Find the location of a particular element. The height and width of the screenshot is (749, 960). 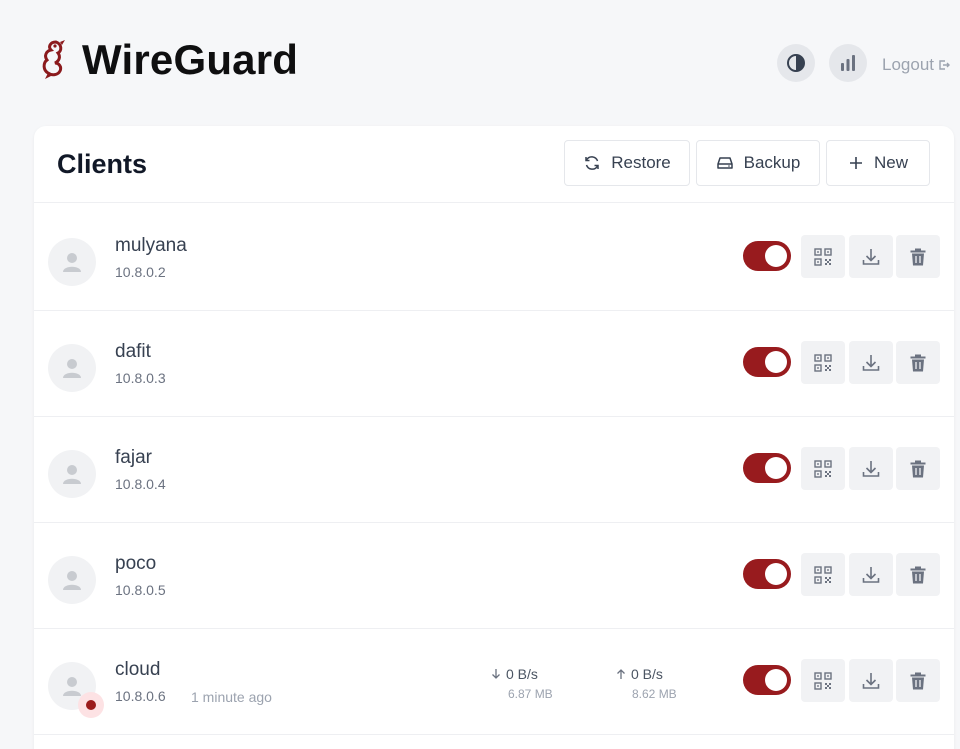

restore-label: Restore is located at coordinates (641, 162).